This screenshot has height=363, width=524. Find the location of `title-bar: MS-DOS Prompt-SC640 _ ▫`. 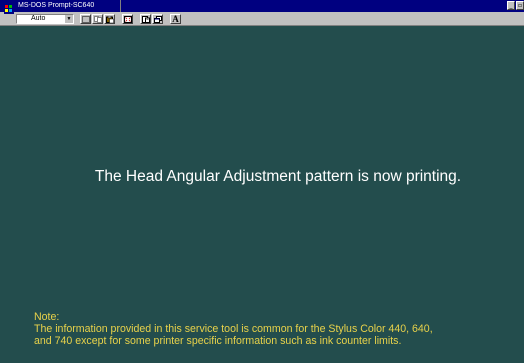

title-bar: MS-DOS Prompt-SC640 _ ▫ is located at coordinates (262, 7).